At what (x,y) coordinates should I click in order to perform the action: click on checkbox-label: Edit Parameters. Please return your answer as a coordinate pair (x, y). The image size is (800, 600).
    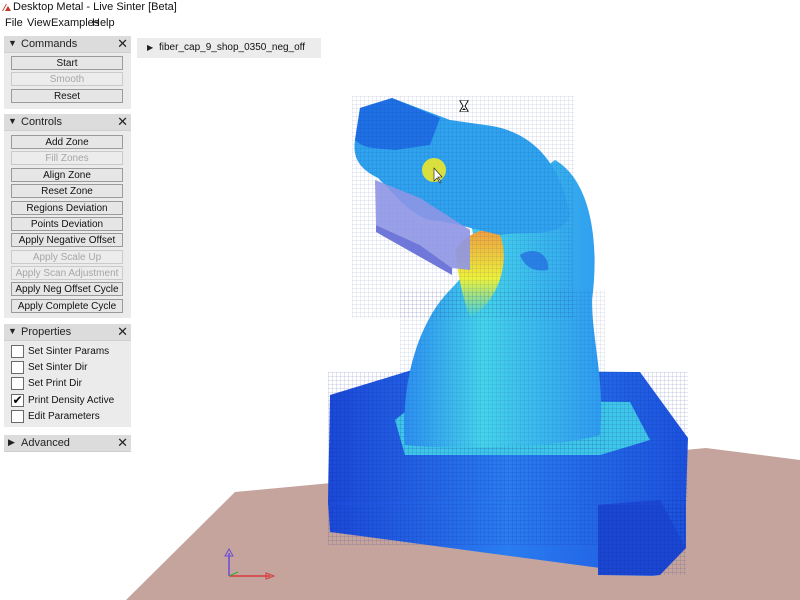
    Looking at the image, I should click on (64, 416).